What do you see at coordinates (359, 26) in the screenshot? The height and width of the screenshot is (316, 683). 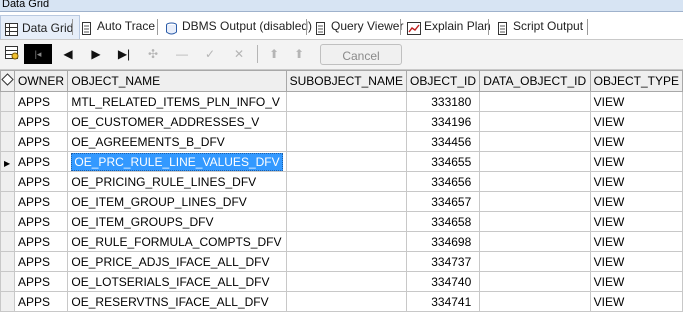 I see `tab-query-viewer: Query Viewer` at bounding box center [359, 26].